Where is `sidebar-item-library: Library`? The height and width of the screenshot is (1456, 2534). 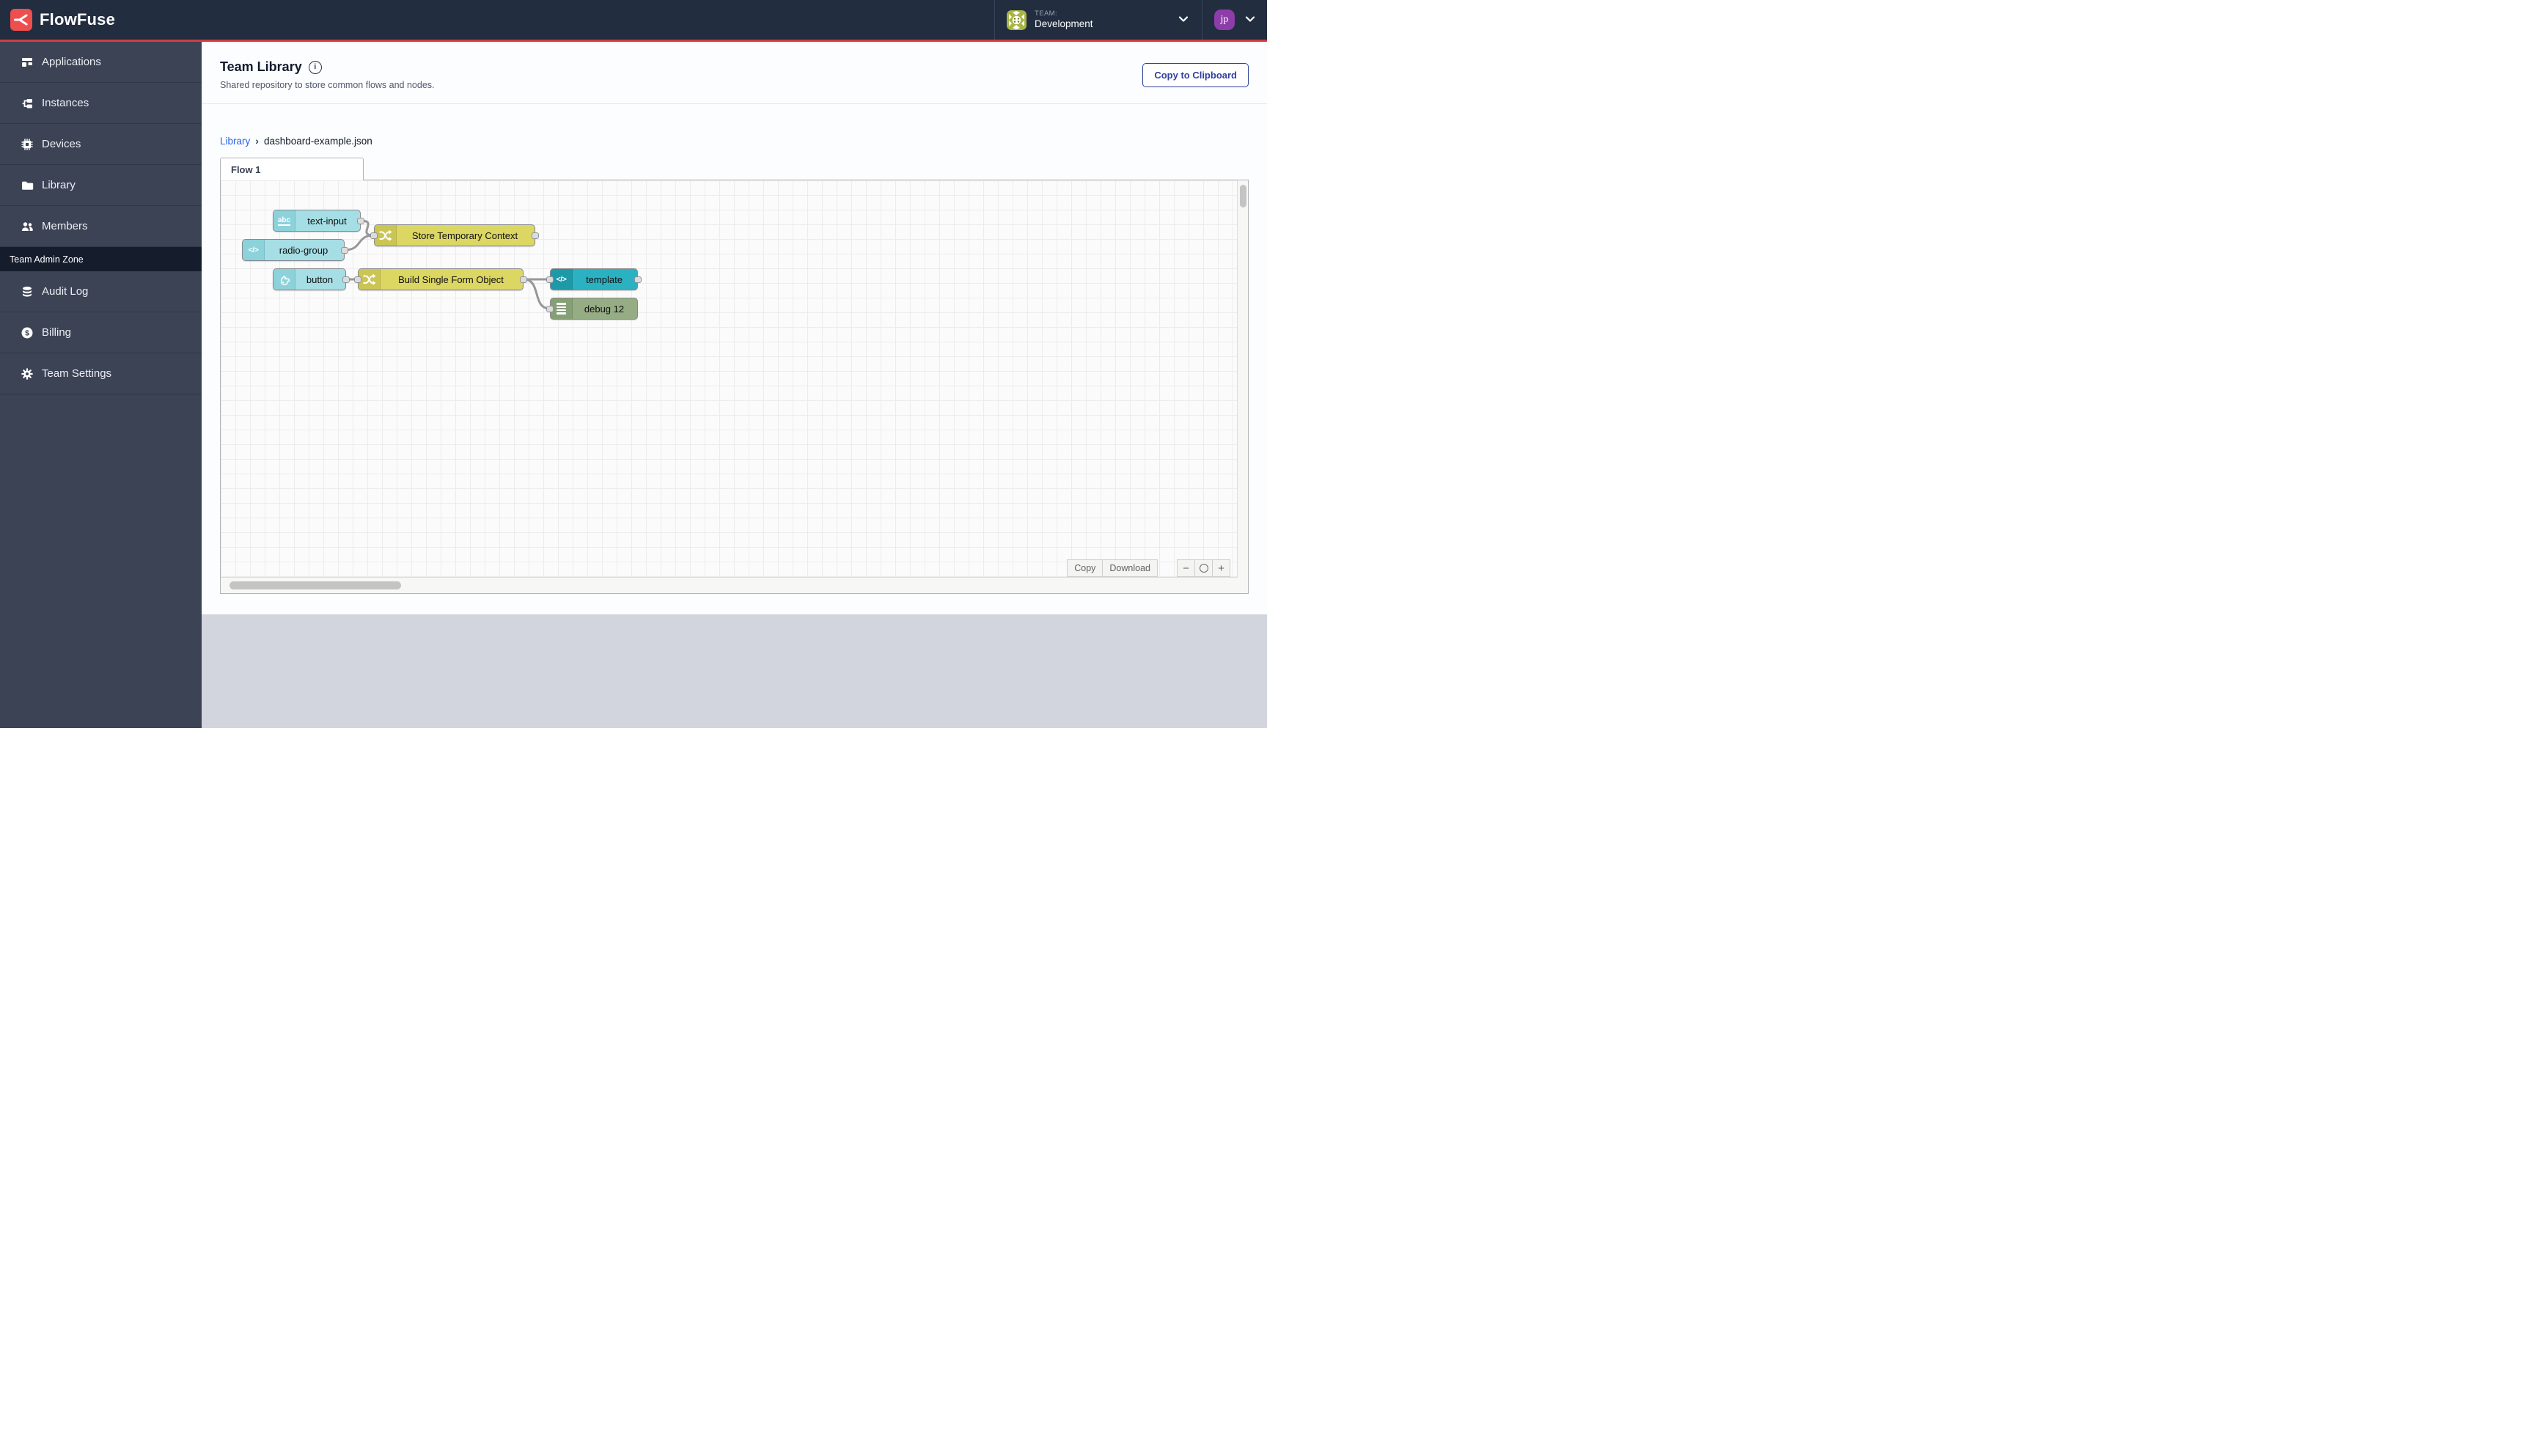
sidebar-item-library: Library is located at coordinates (101, 185).